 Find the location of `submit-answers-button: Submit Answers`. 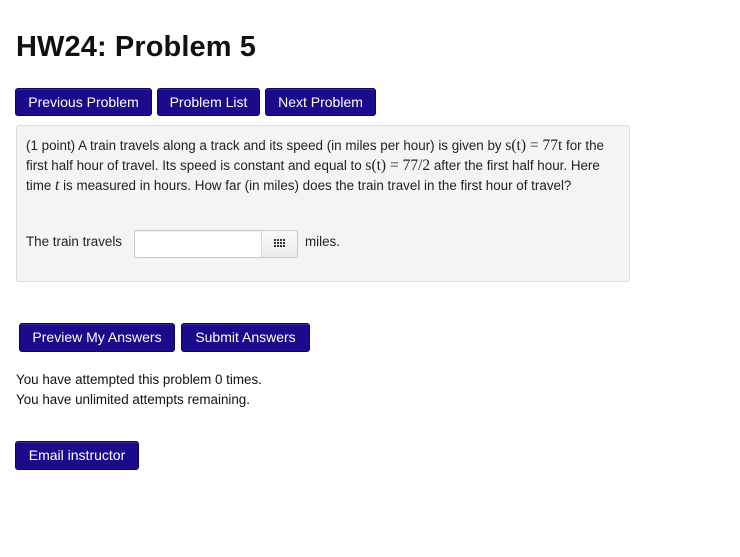

submit-answers-button: Submit Answers is located at coordinates (245, 337).